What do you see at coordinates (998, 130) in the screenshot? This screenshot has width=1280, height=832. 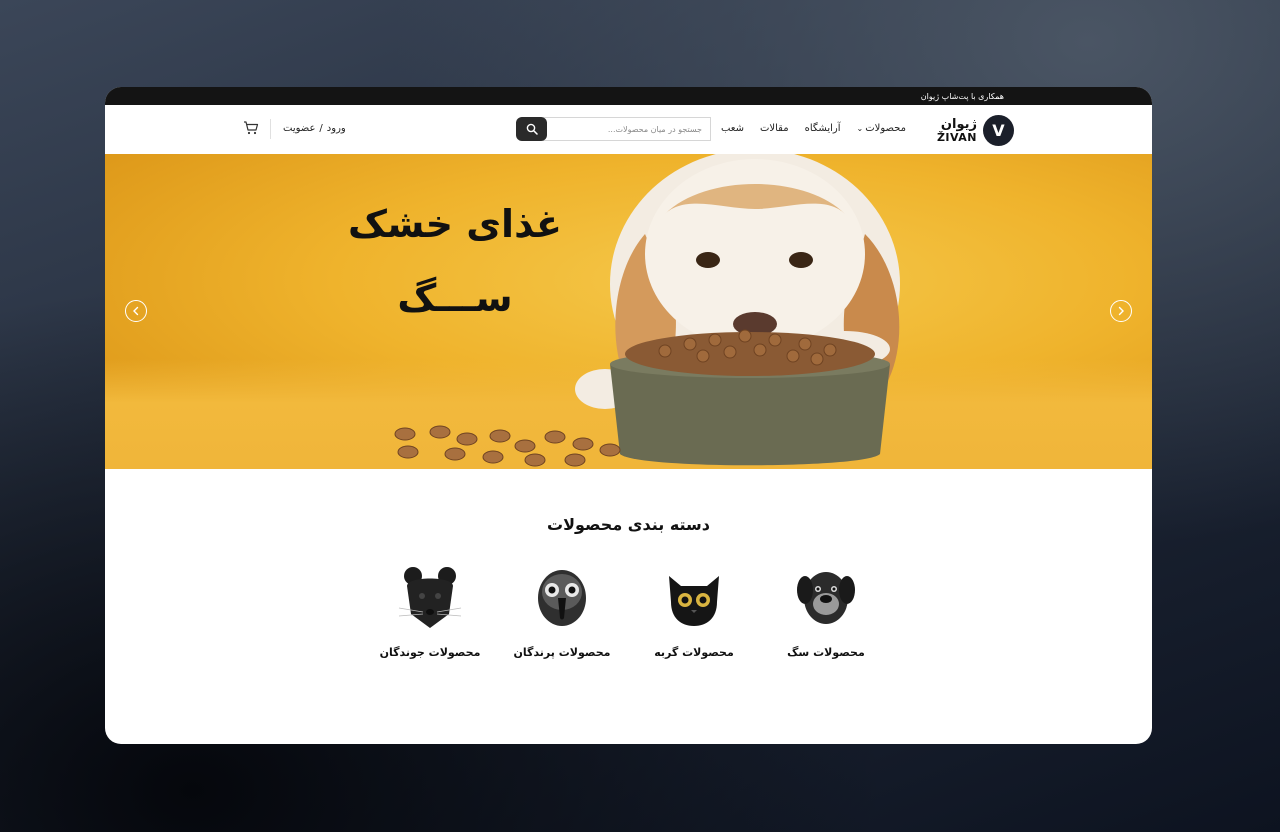 I see `logo-mark-icon: V` at bounding box center [998, 130].